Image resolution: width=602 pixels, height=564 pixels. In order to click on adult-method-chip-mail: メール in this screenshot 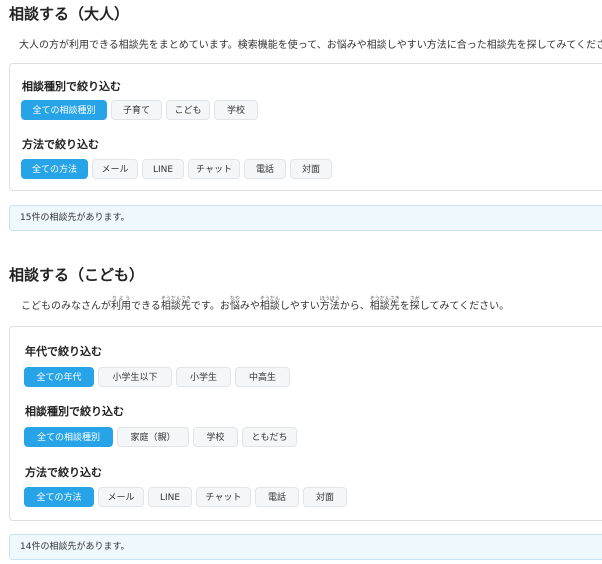, I will do `click(115, 169)`.